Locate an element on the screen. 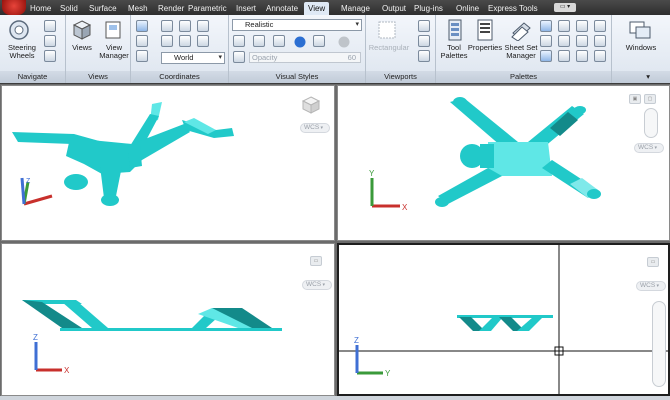 The image size is (670, 400). ucs-view-icon is located at coordinates (203, 41).